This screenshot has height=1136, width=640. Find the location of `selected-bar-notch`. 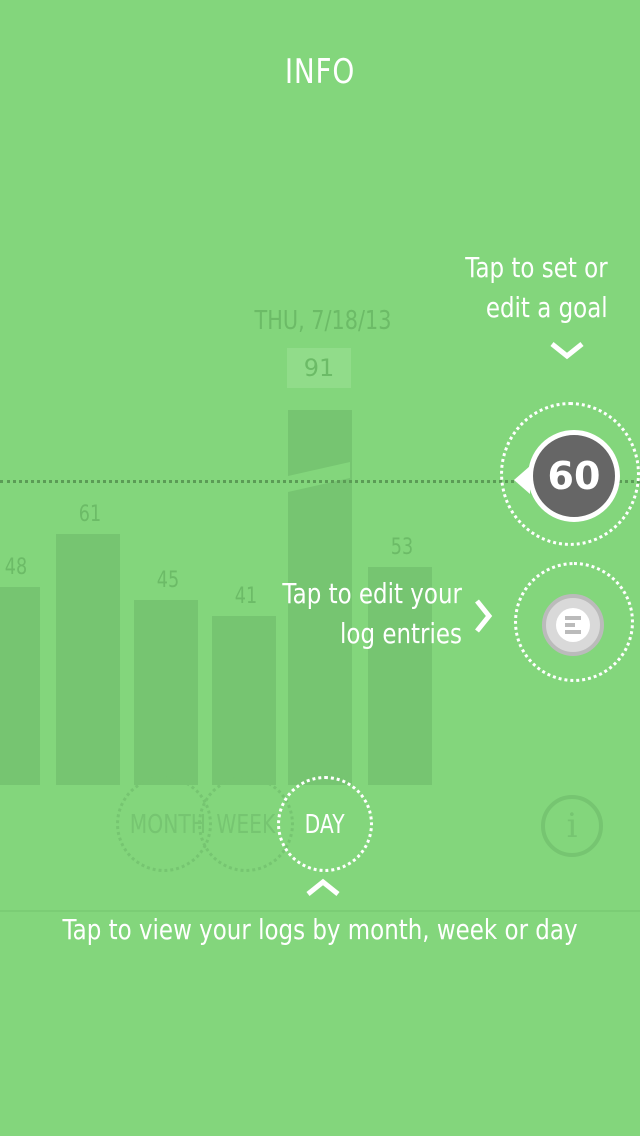

selected-bar-notch is located at coordinates (319, 477).